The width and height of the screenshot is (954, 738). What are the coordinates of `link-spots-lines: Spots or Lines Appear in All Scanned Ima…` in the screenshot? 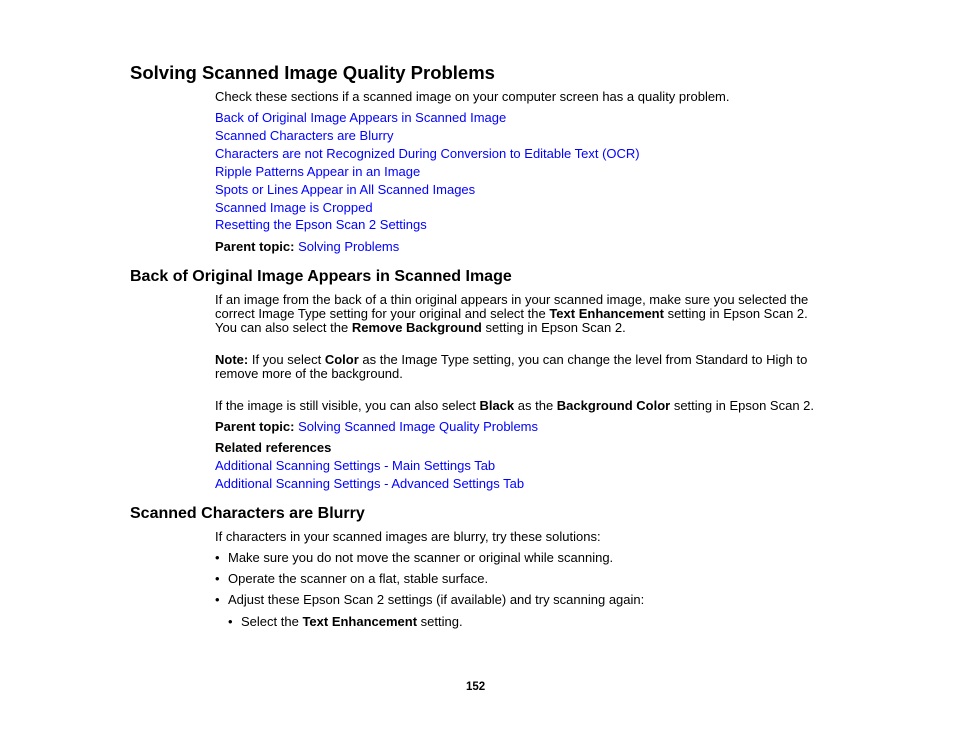 It's located at (345, 190).